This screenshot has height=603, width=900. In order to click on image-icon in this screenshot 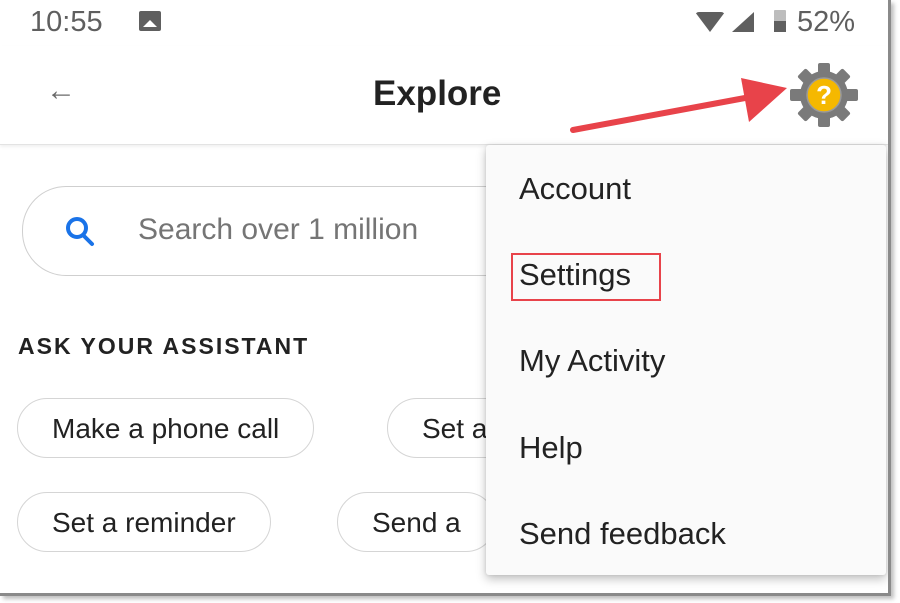, I will do `click(150, 21)`.